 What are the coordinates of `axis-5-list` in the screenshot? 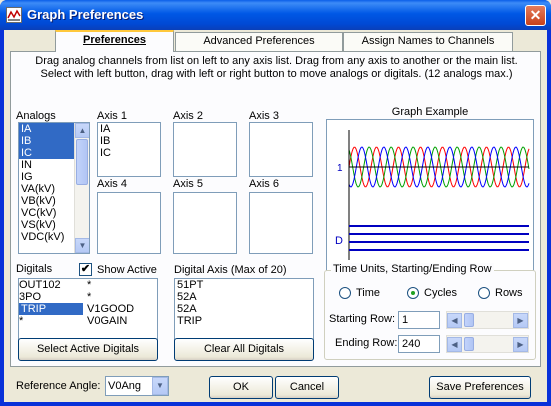 It's located at (205, 223).